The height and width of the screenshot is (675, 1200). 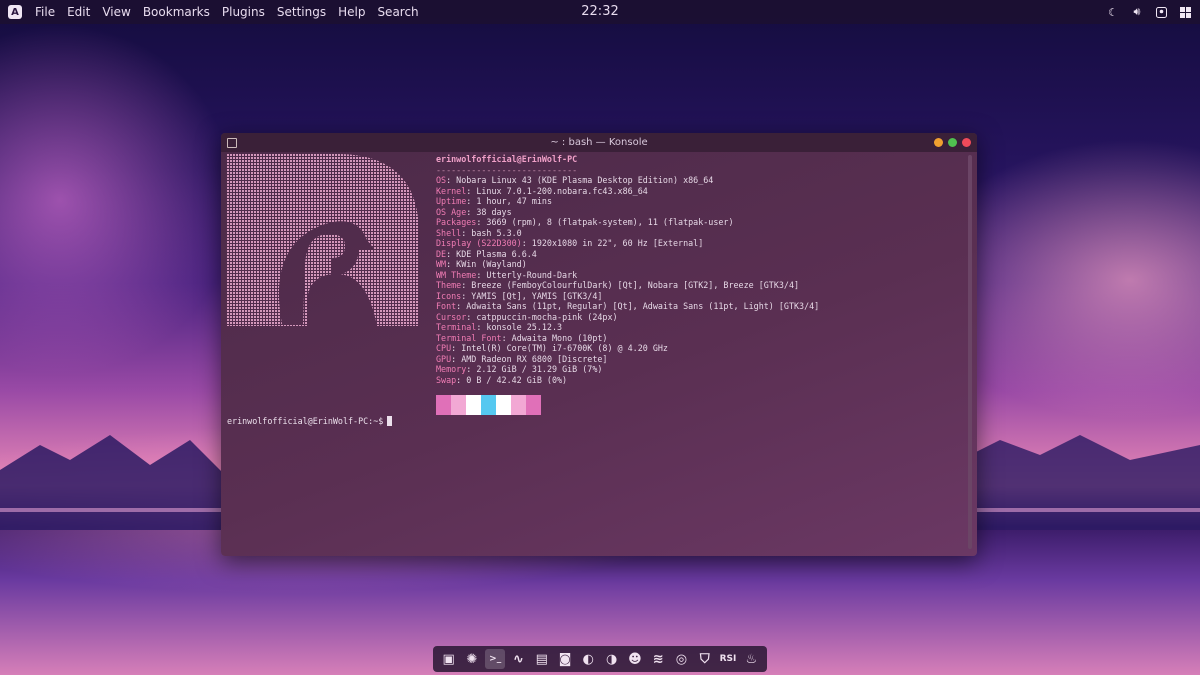 What do you see at coordinates (481, 264) in the screenshot?
I see `info-row-wm: WM: KWin (Wayland)` at bounding box center [481, 264].